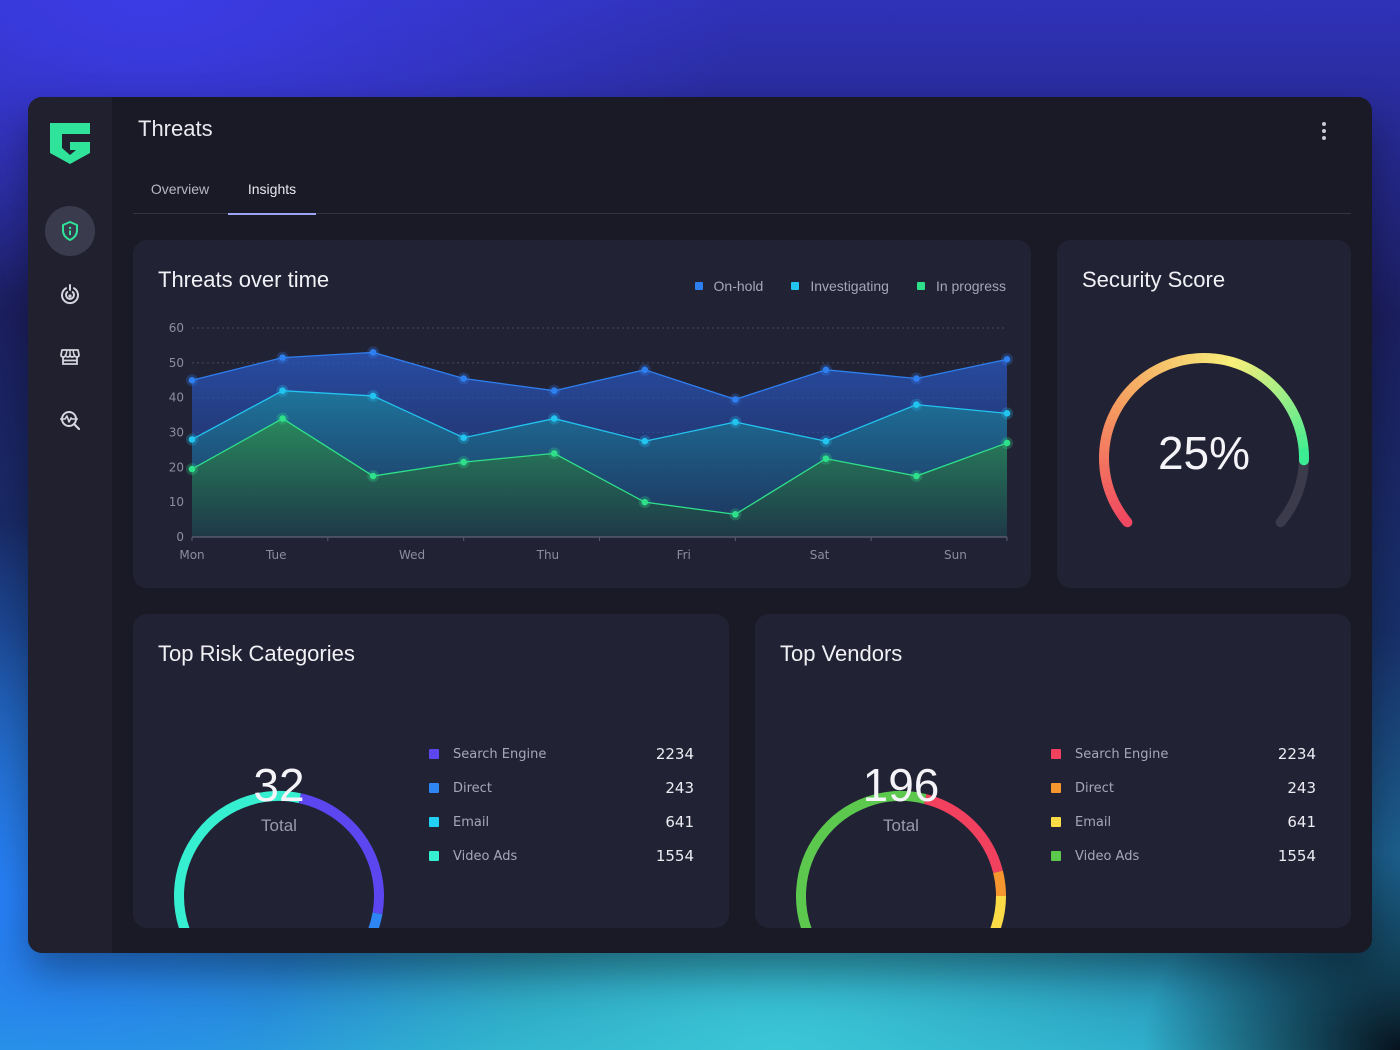 The image size is (1400, 1050). I want to click on sidebar-item-threats, so click(70, 231).